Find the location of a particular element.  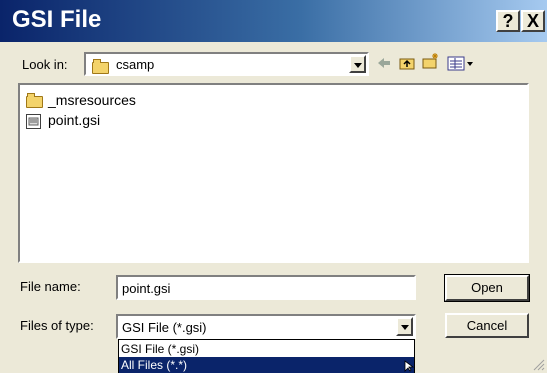

gsi-file-icon is located at coordinates (33, 121).